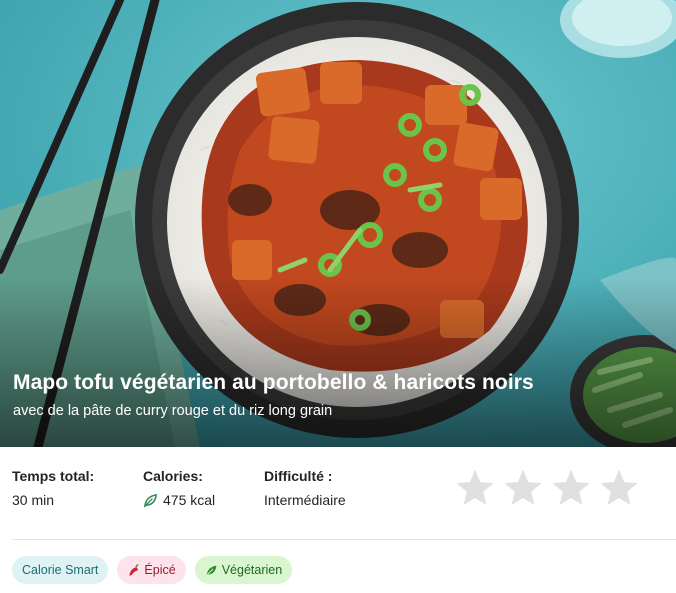  Describe the element at coordinates (33, 500) in the screenshot. I see `total-time-value: 30 min` at that location.